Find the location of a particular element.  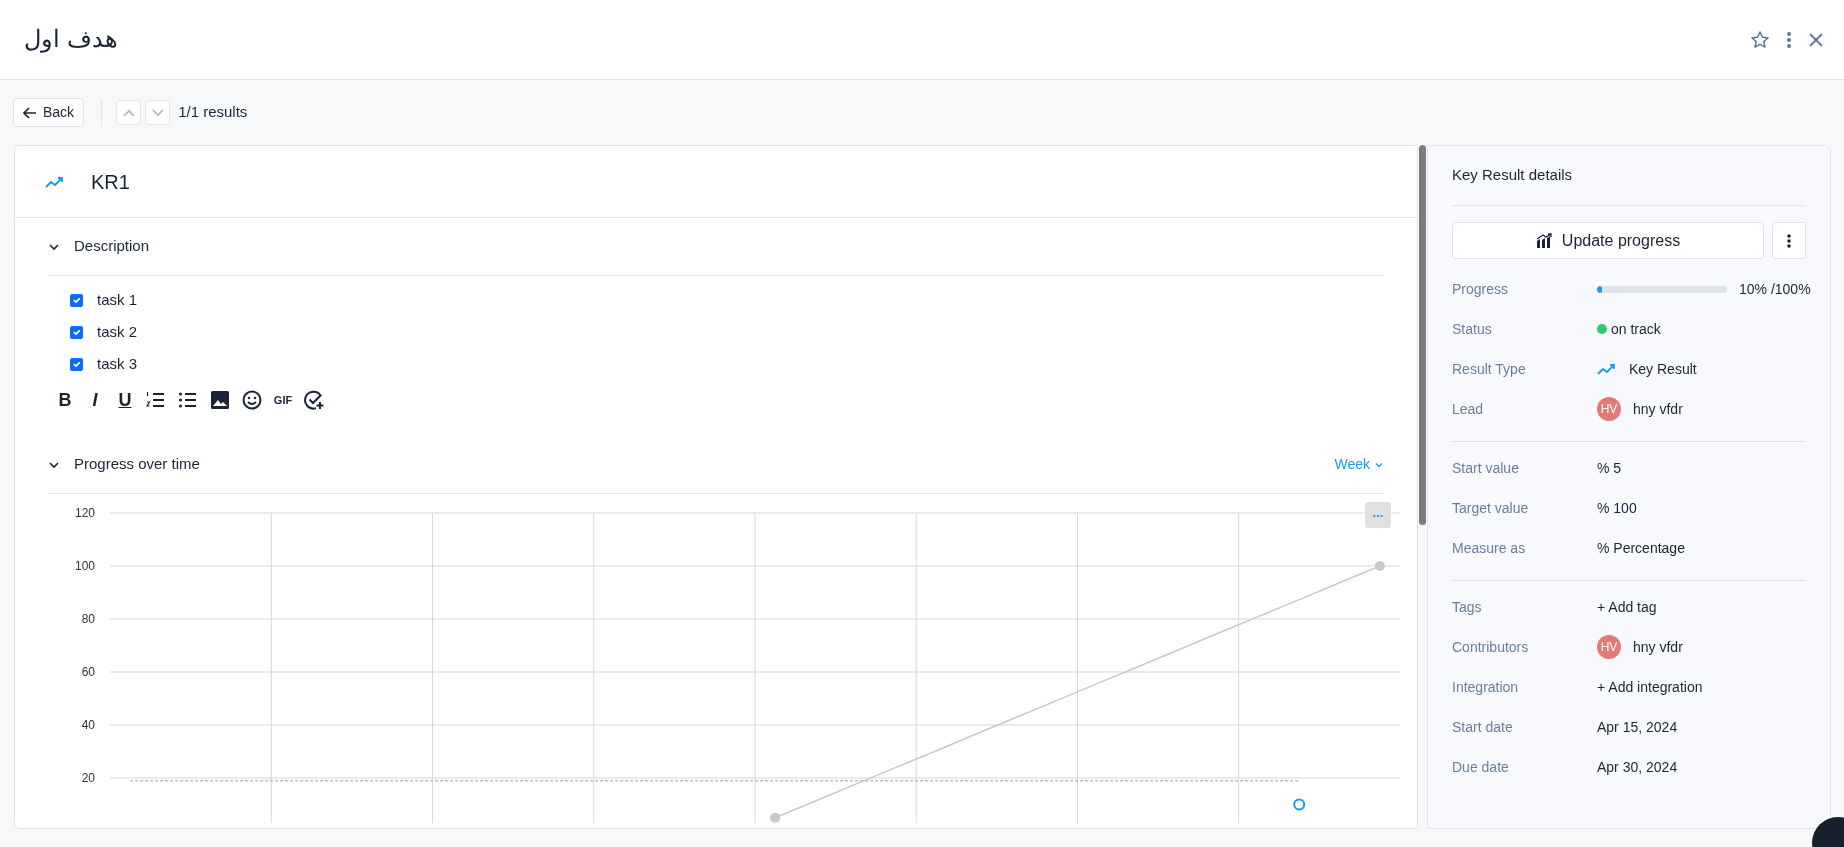

field-label: Integration is located at coordinates (1486, 687).